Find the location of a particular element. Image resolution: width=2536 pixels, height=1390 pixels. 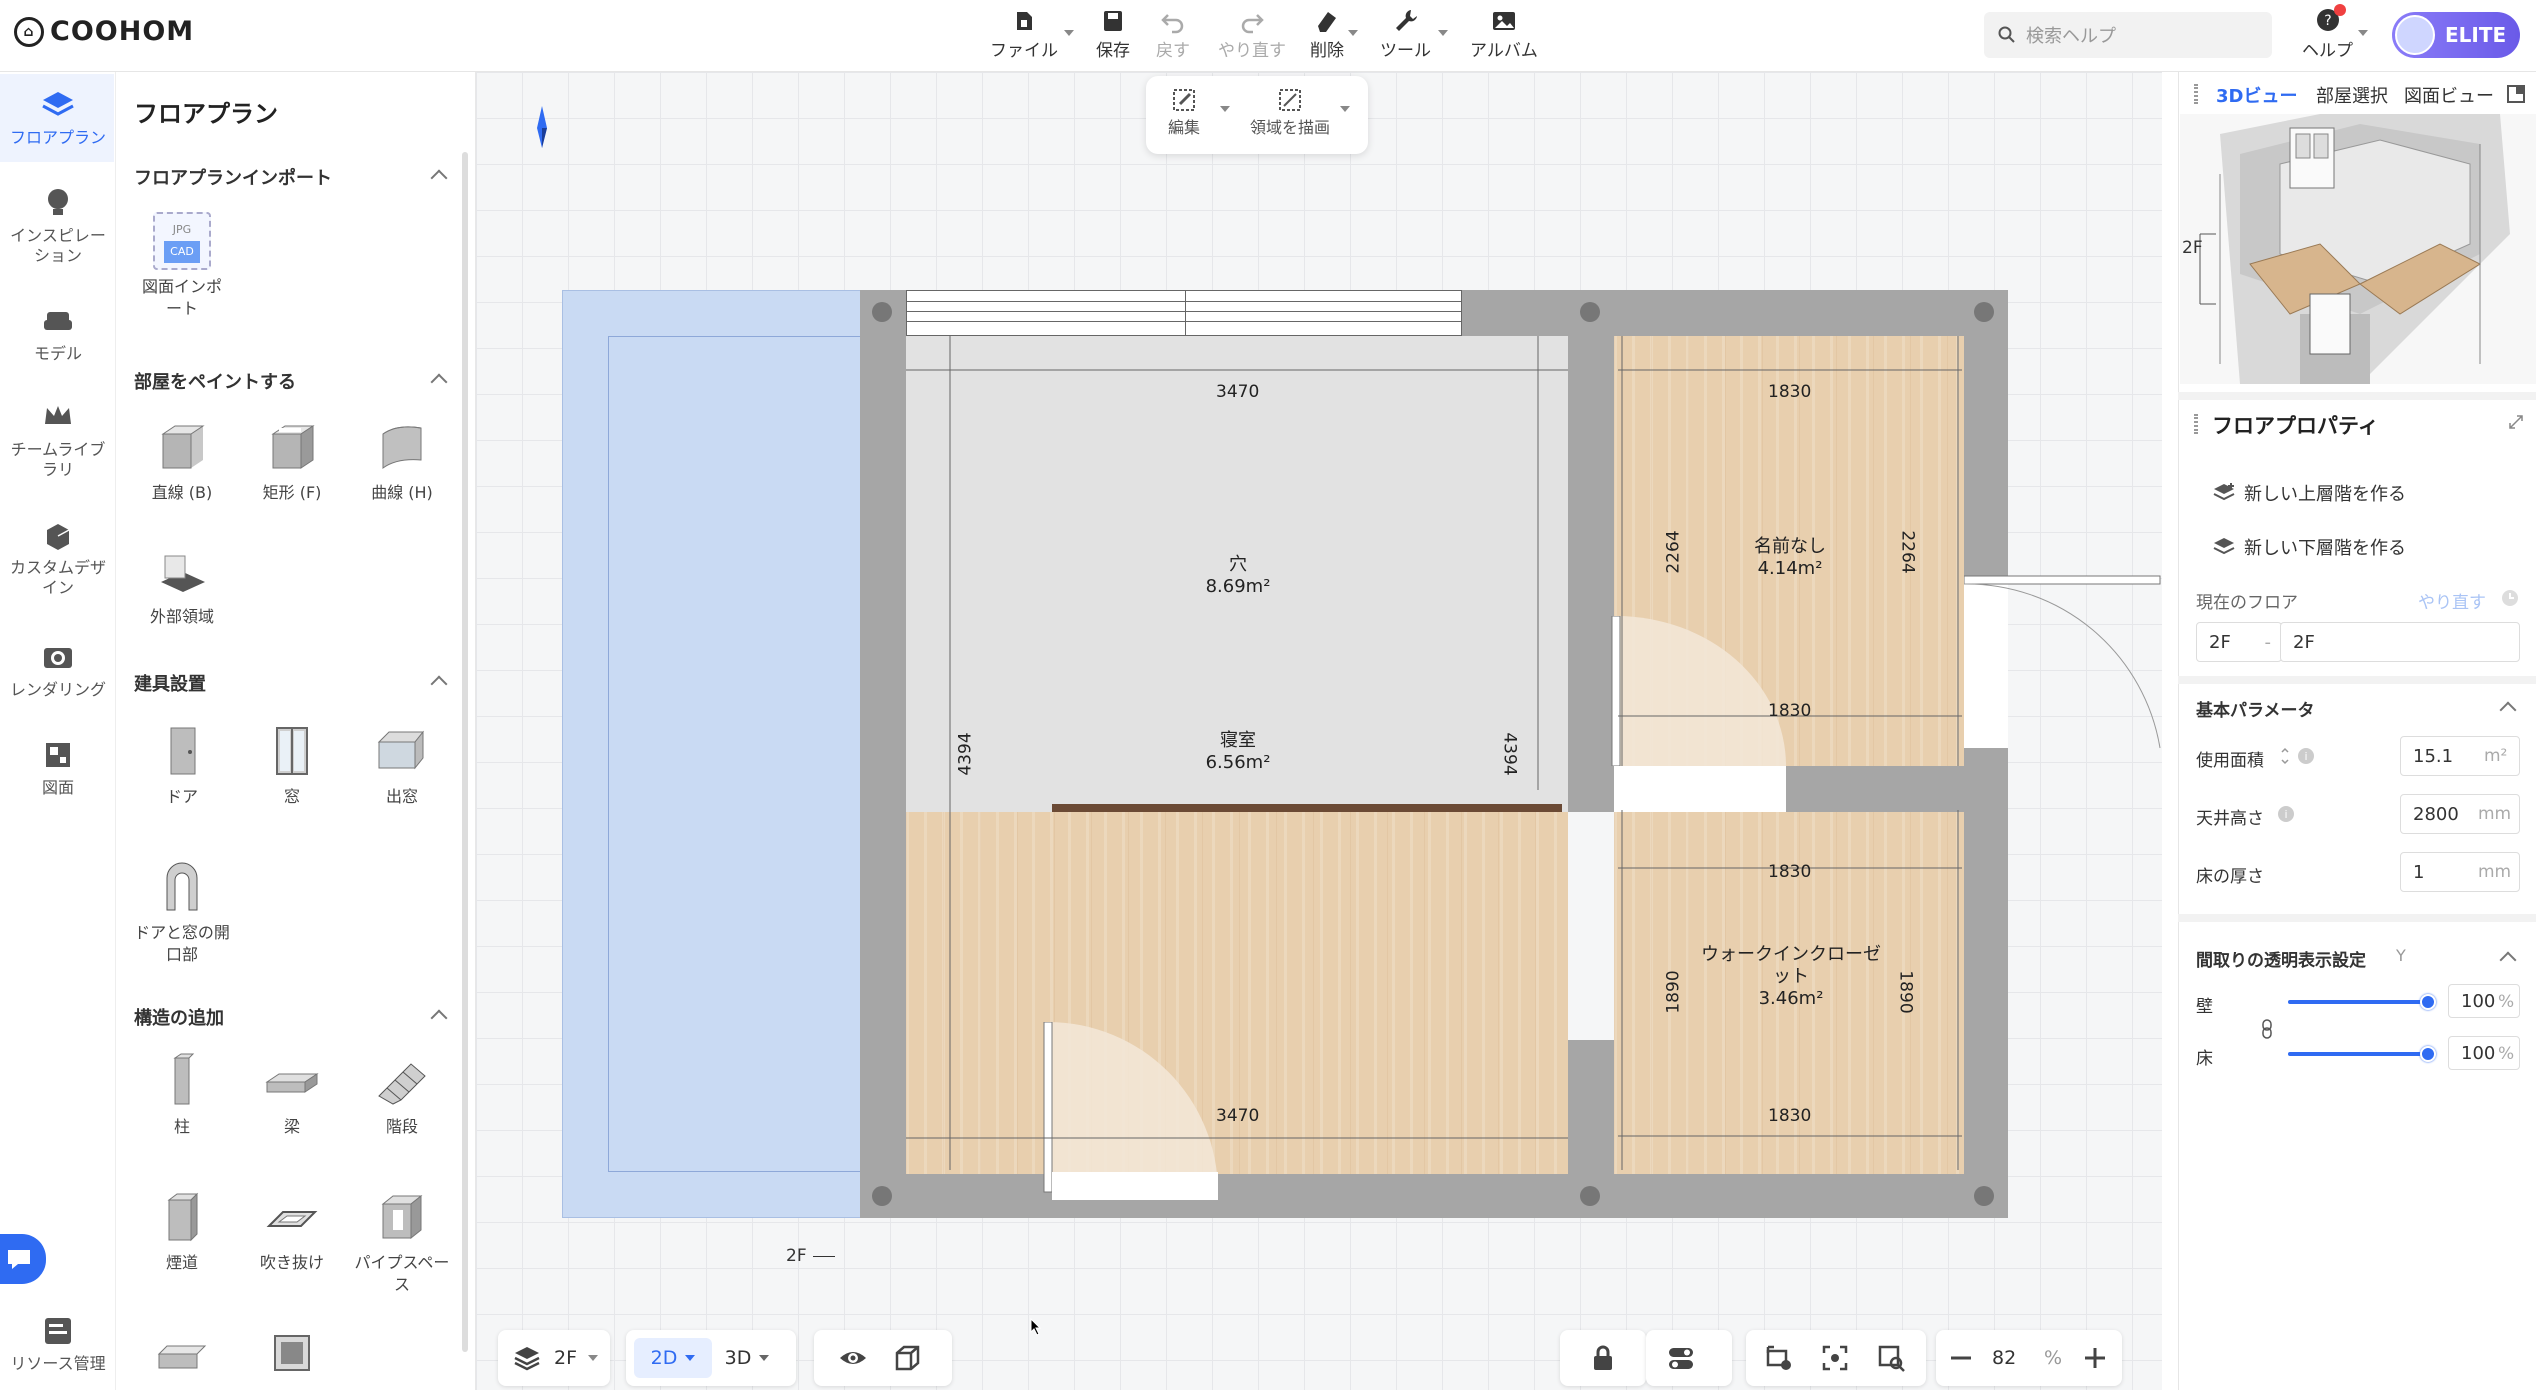

wall-opacity-slider is located at coordinates (2358, 1002).